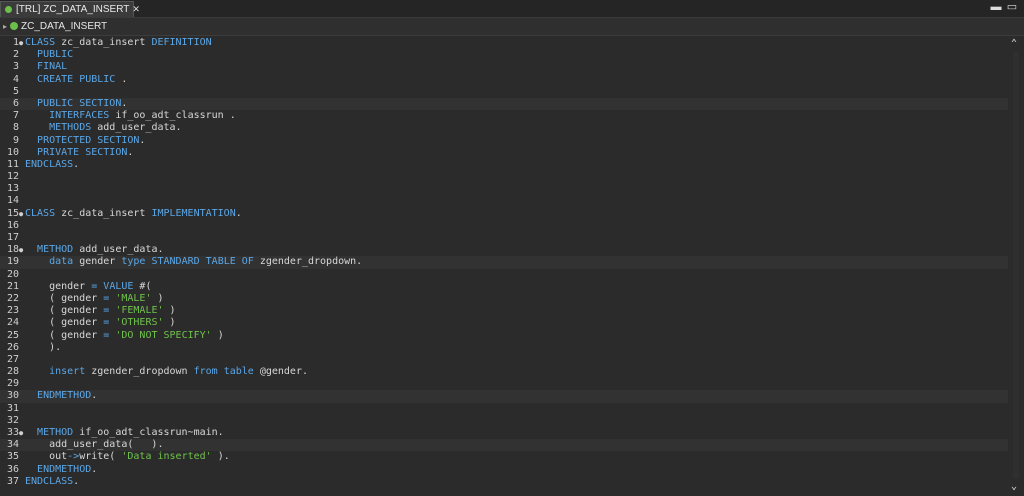 The image size is (1024, 496). I want to click on code-line: 15● CLASS zc_data_insert IMPLEMENTATION., so click(508, 214).